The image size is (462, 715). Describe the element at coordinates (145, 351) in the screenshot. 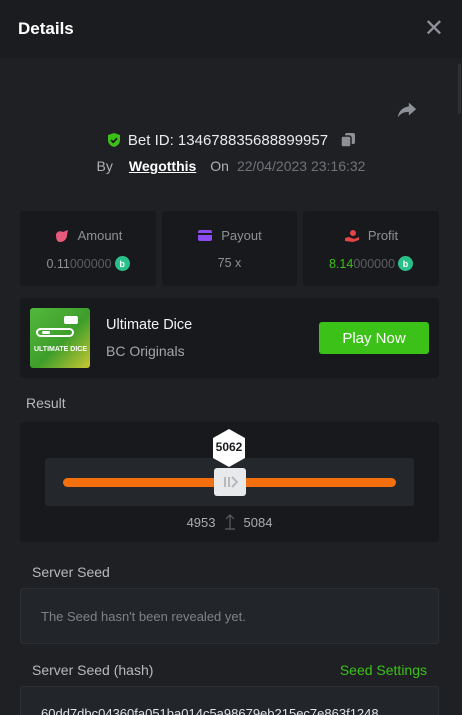

I see `game-provider: BC Originals` at that location.